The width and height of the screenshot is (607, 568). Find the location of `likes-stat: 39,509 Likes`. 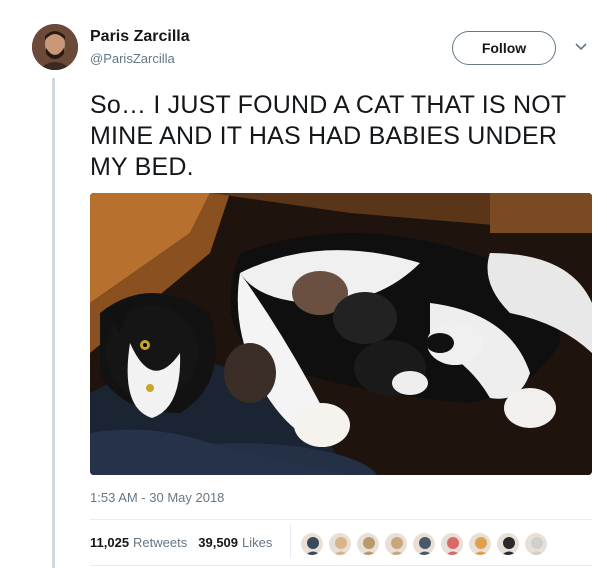

likes-stat: 39,509 Likes is located at coordinates (235, 542).